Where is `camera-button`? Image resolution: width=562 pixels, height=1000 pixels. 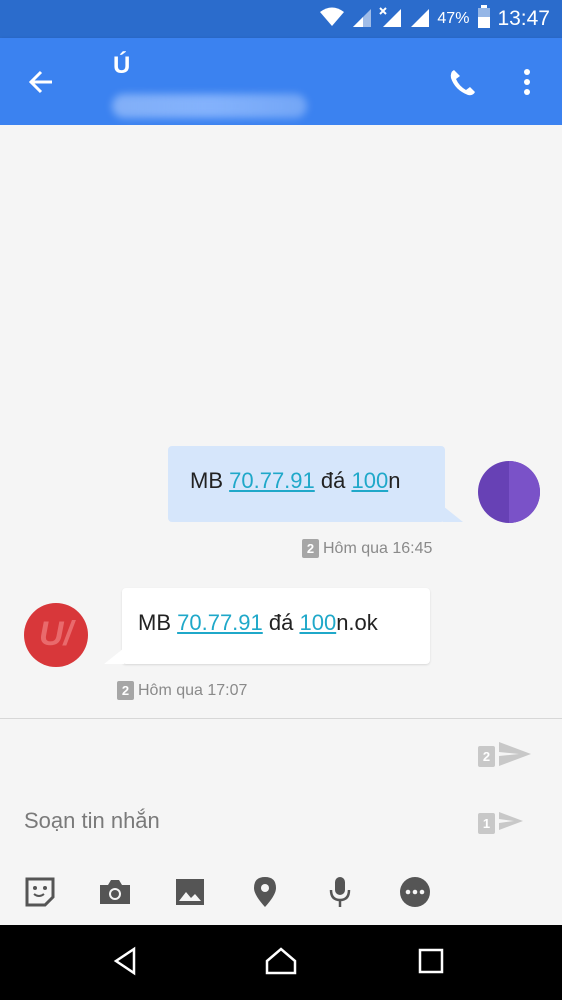
camera-button is located at coordinates (115, 894).